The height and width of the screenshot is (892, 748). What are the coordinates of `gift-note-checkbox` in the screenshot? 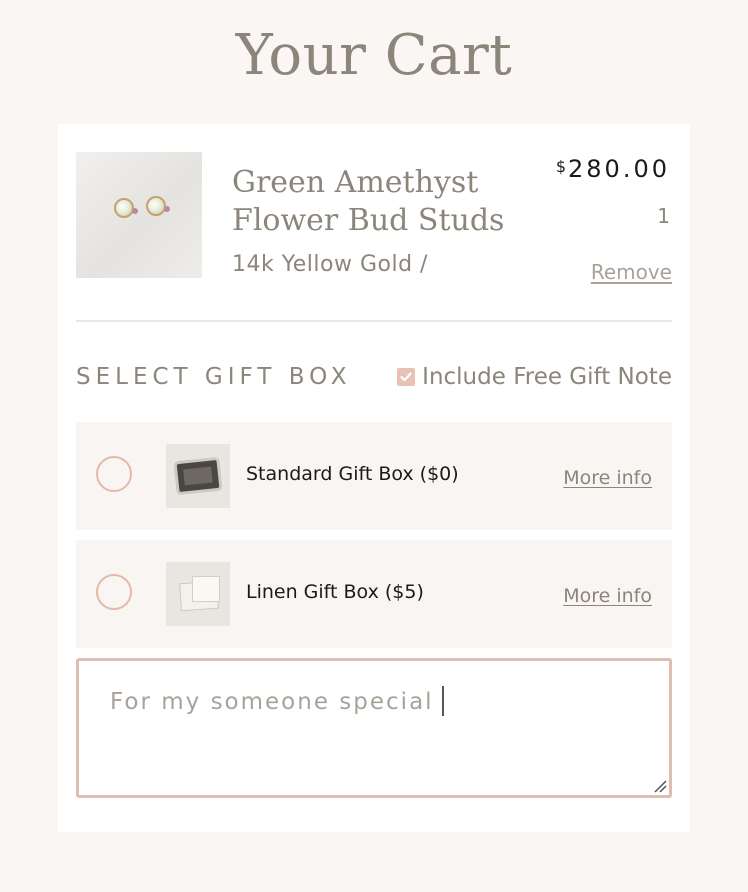 It's located at (406, 377).